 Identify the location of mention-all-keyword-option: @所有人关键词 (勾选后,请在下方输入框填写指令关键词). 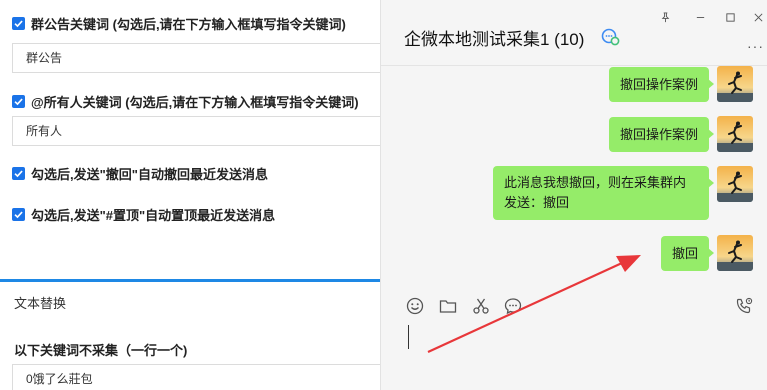
(185, 101).